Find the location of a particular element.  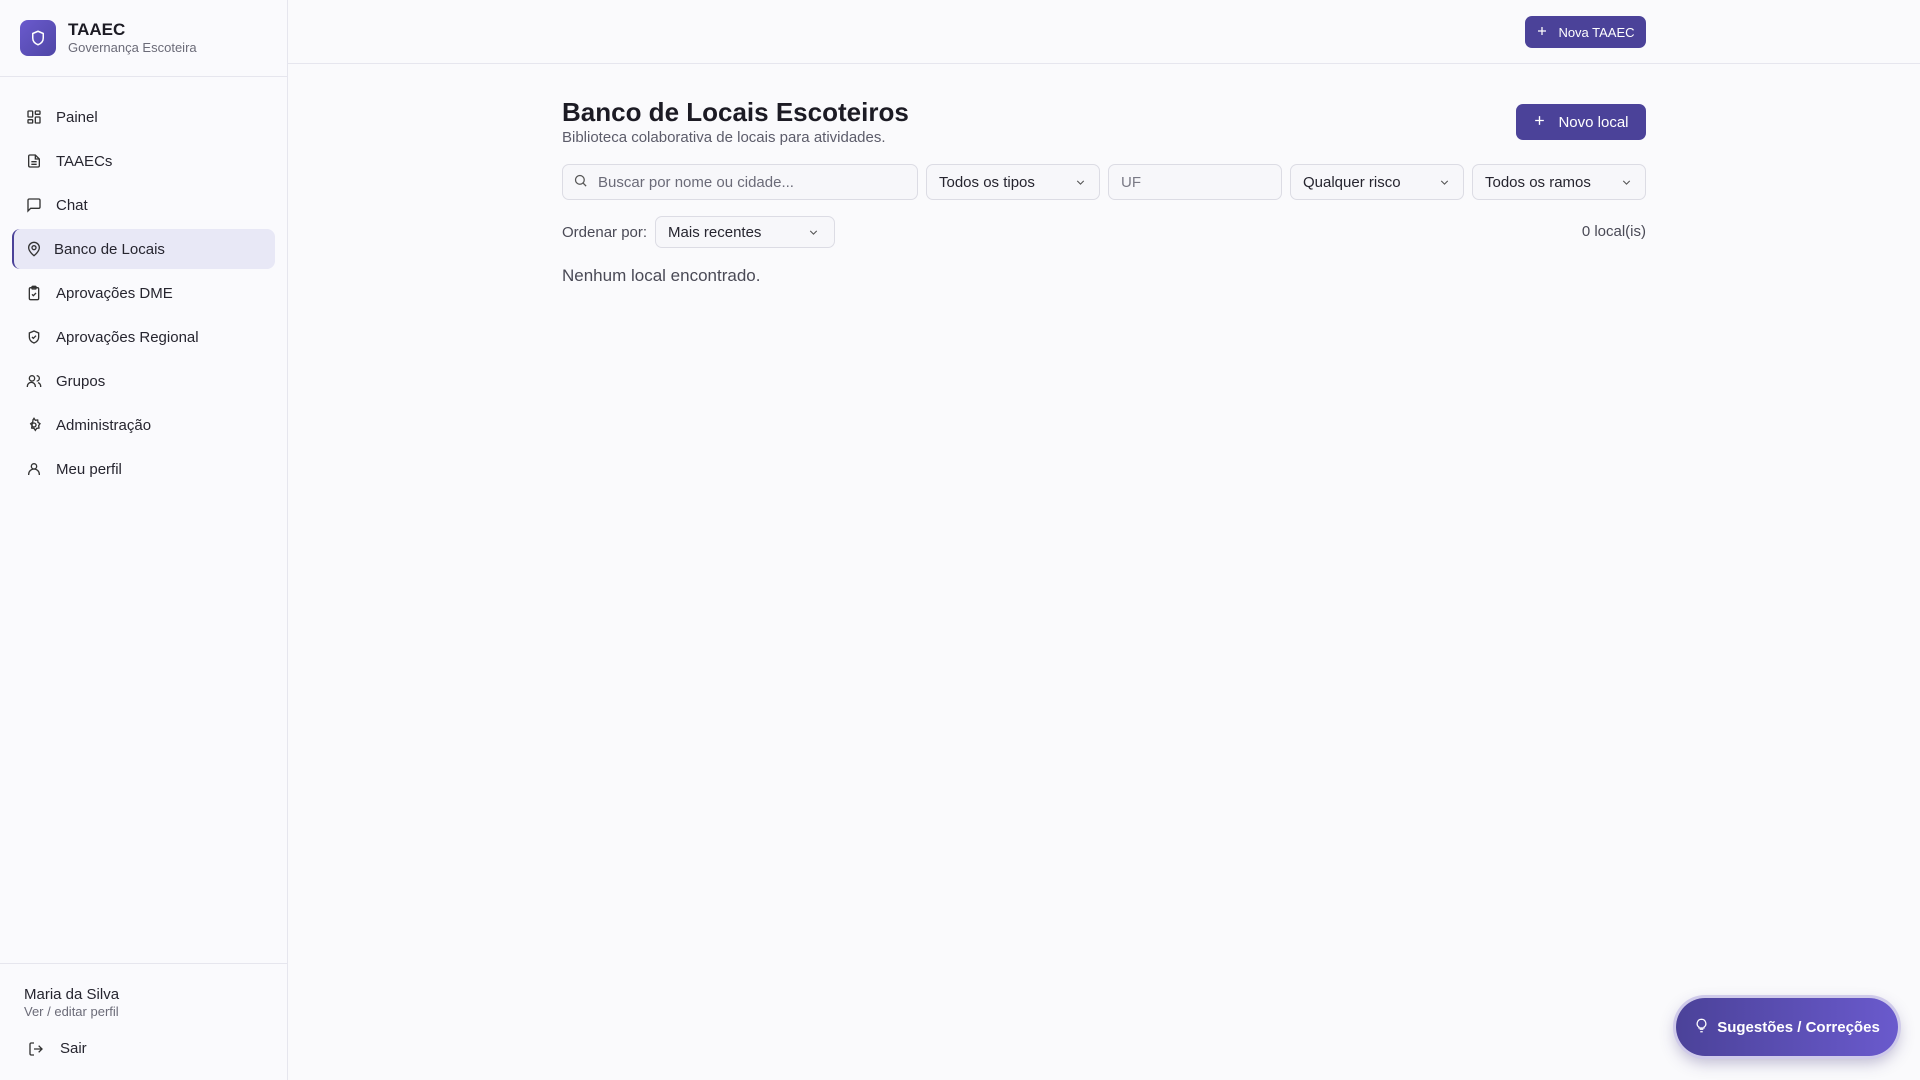

sidebar-item-banco-de-locais: Banco de Locais is located at coordinates (143, 249).